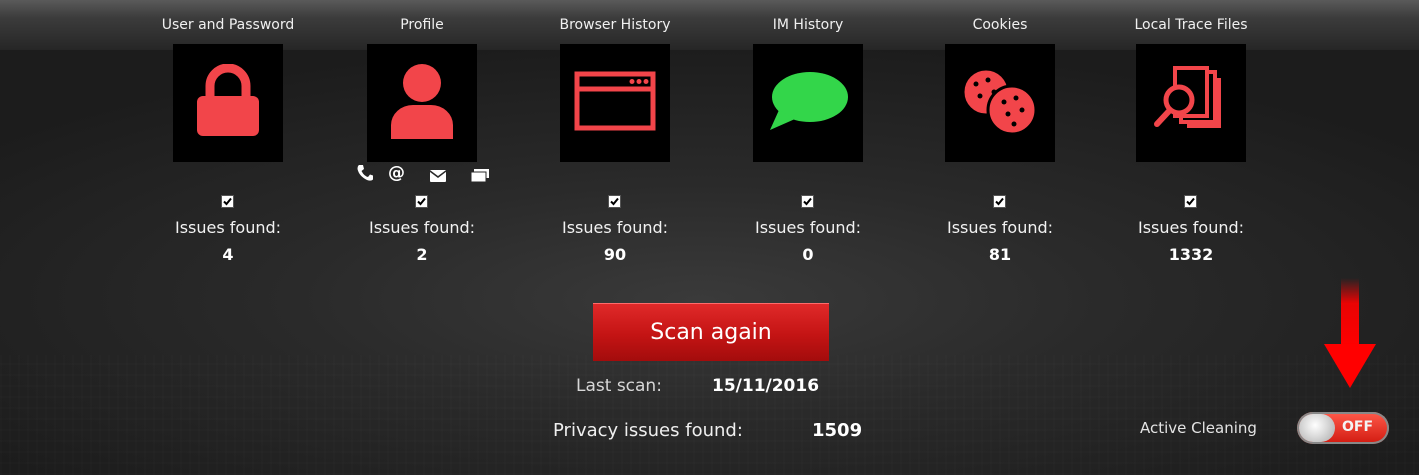 Image resolution: width=1419 pixels, height=475 pixels. I want to click on toggle-state-label: OFF, so click(1358, 427).